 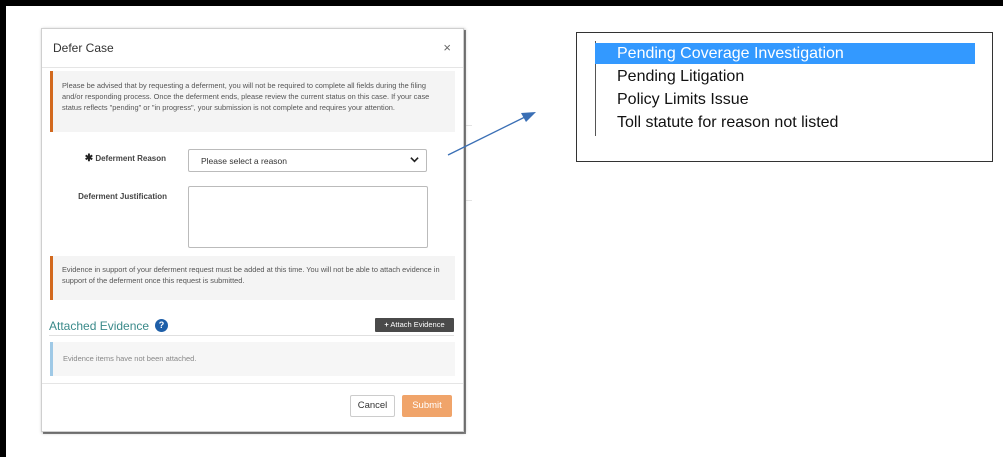 What do you see at coordinates (417, 324) in the screenshot?
I see `attach-evidence-label: Attach Evidence` at bounding box center [417, 324].